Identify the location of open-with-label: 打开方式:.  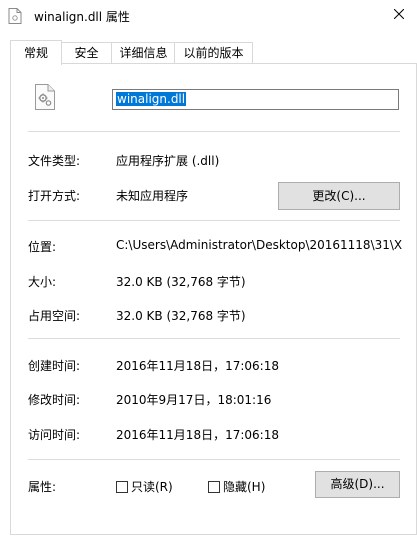
(54, 196).